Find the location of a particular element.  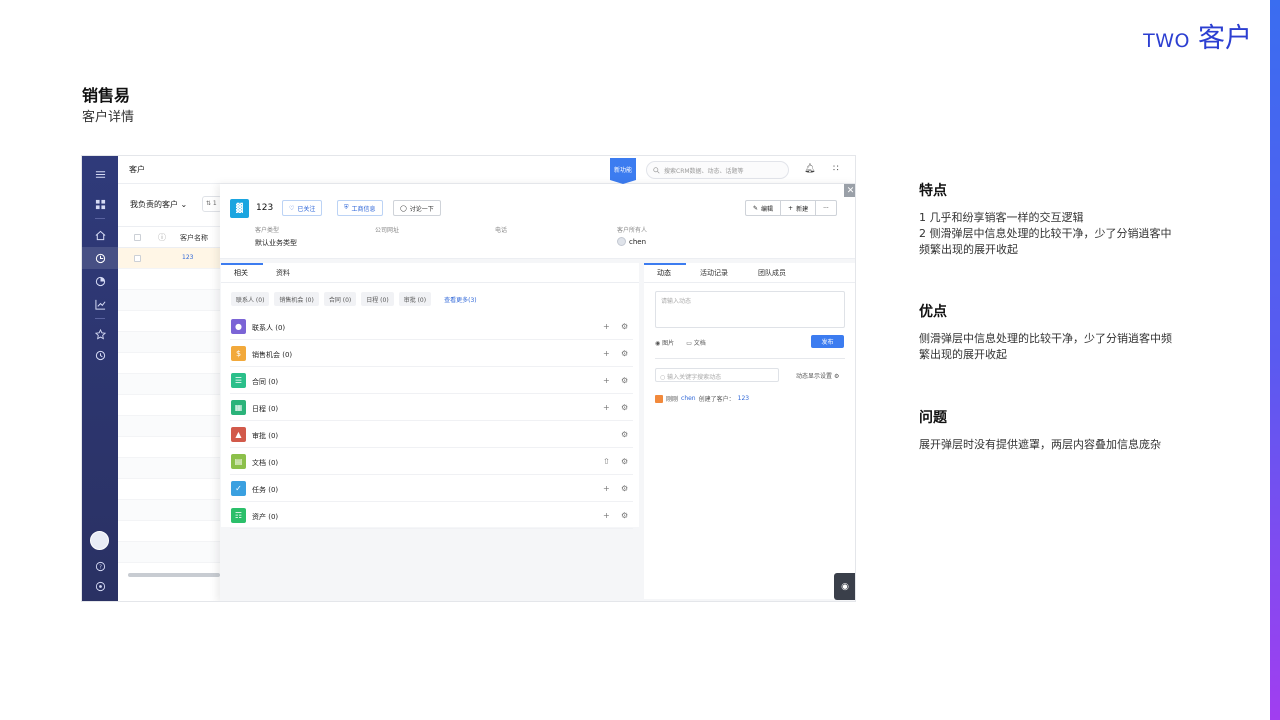

related-label: 资产 (0) is located at coordinates (265, 517).